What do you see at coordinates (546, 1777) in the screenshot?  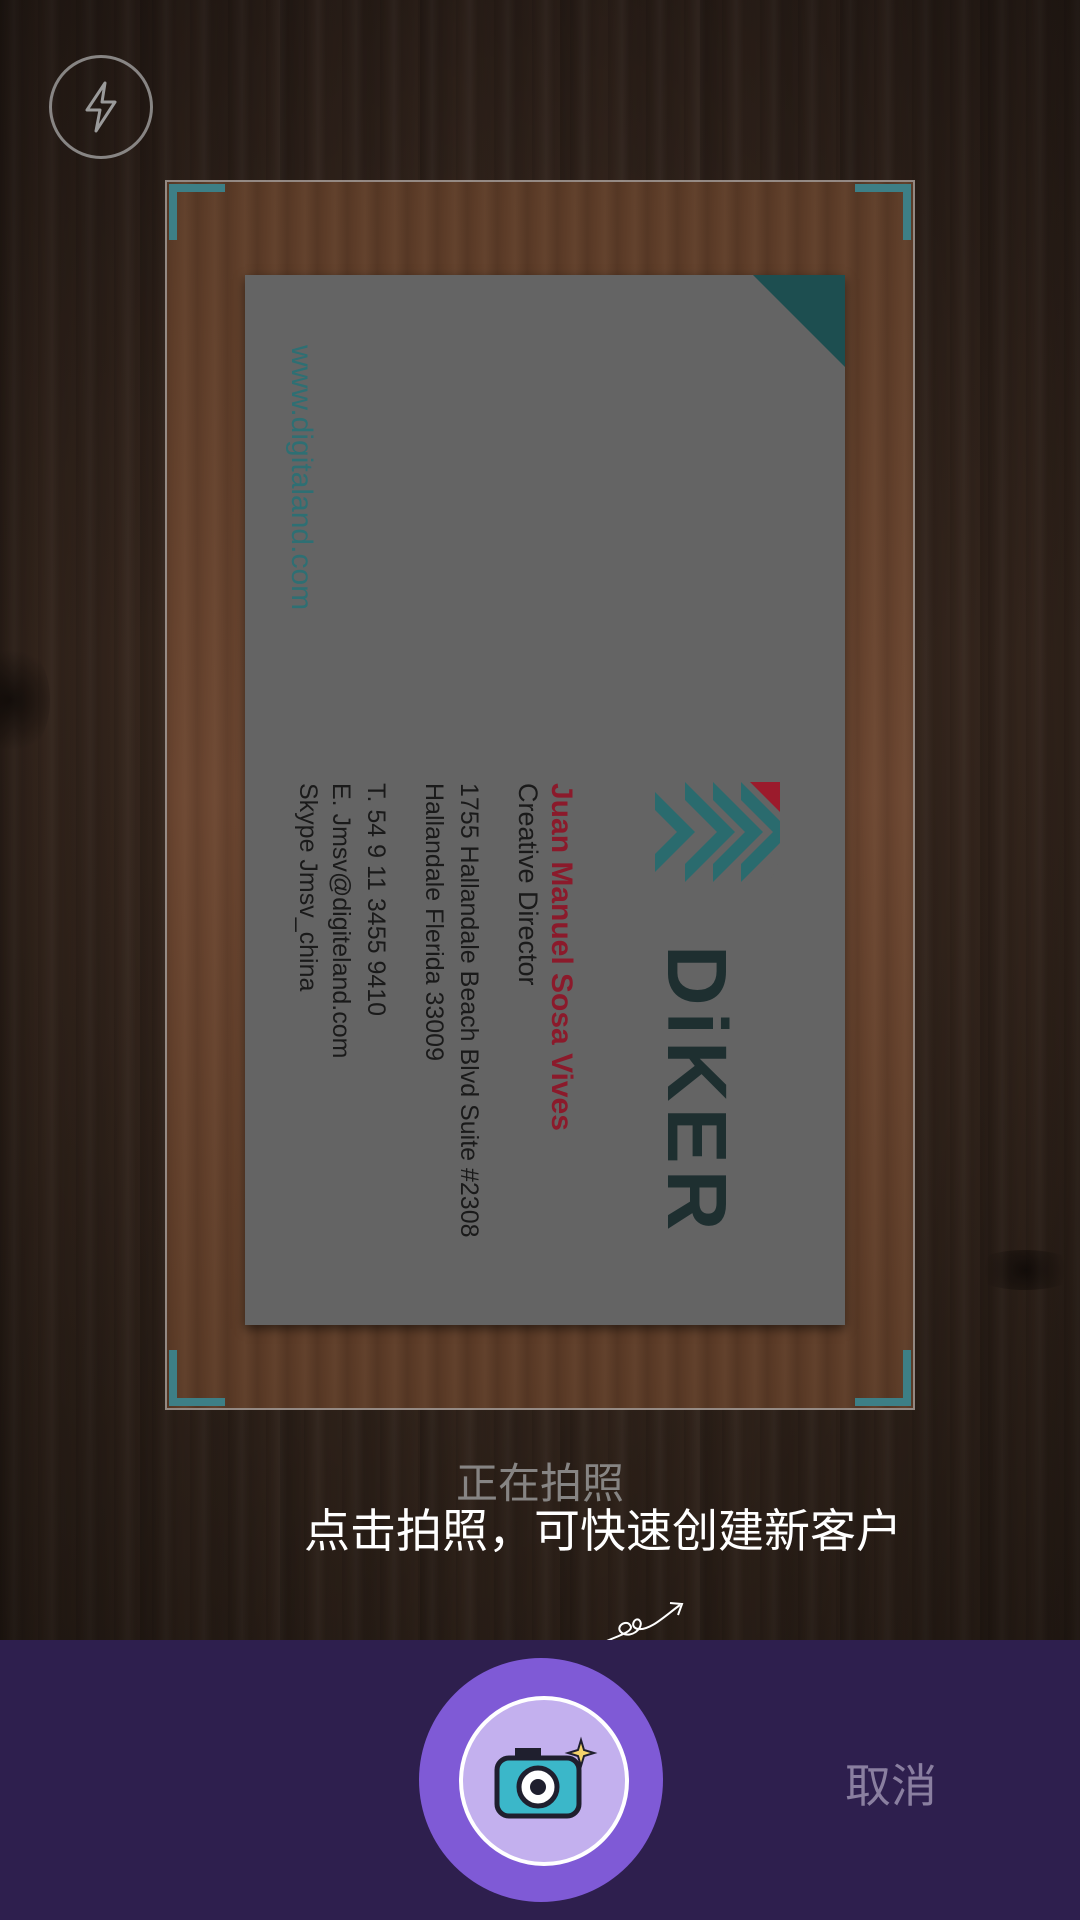 I see `camera-icon` at bounding box center [546, 1777].